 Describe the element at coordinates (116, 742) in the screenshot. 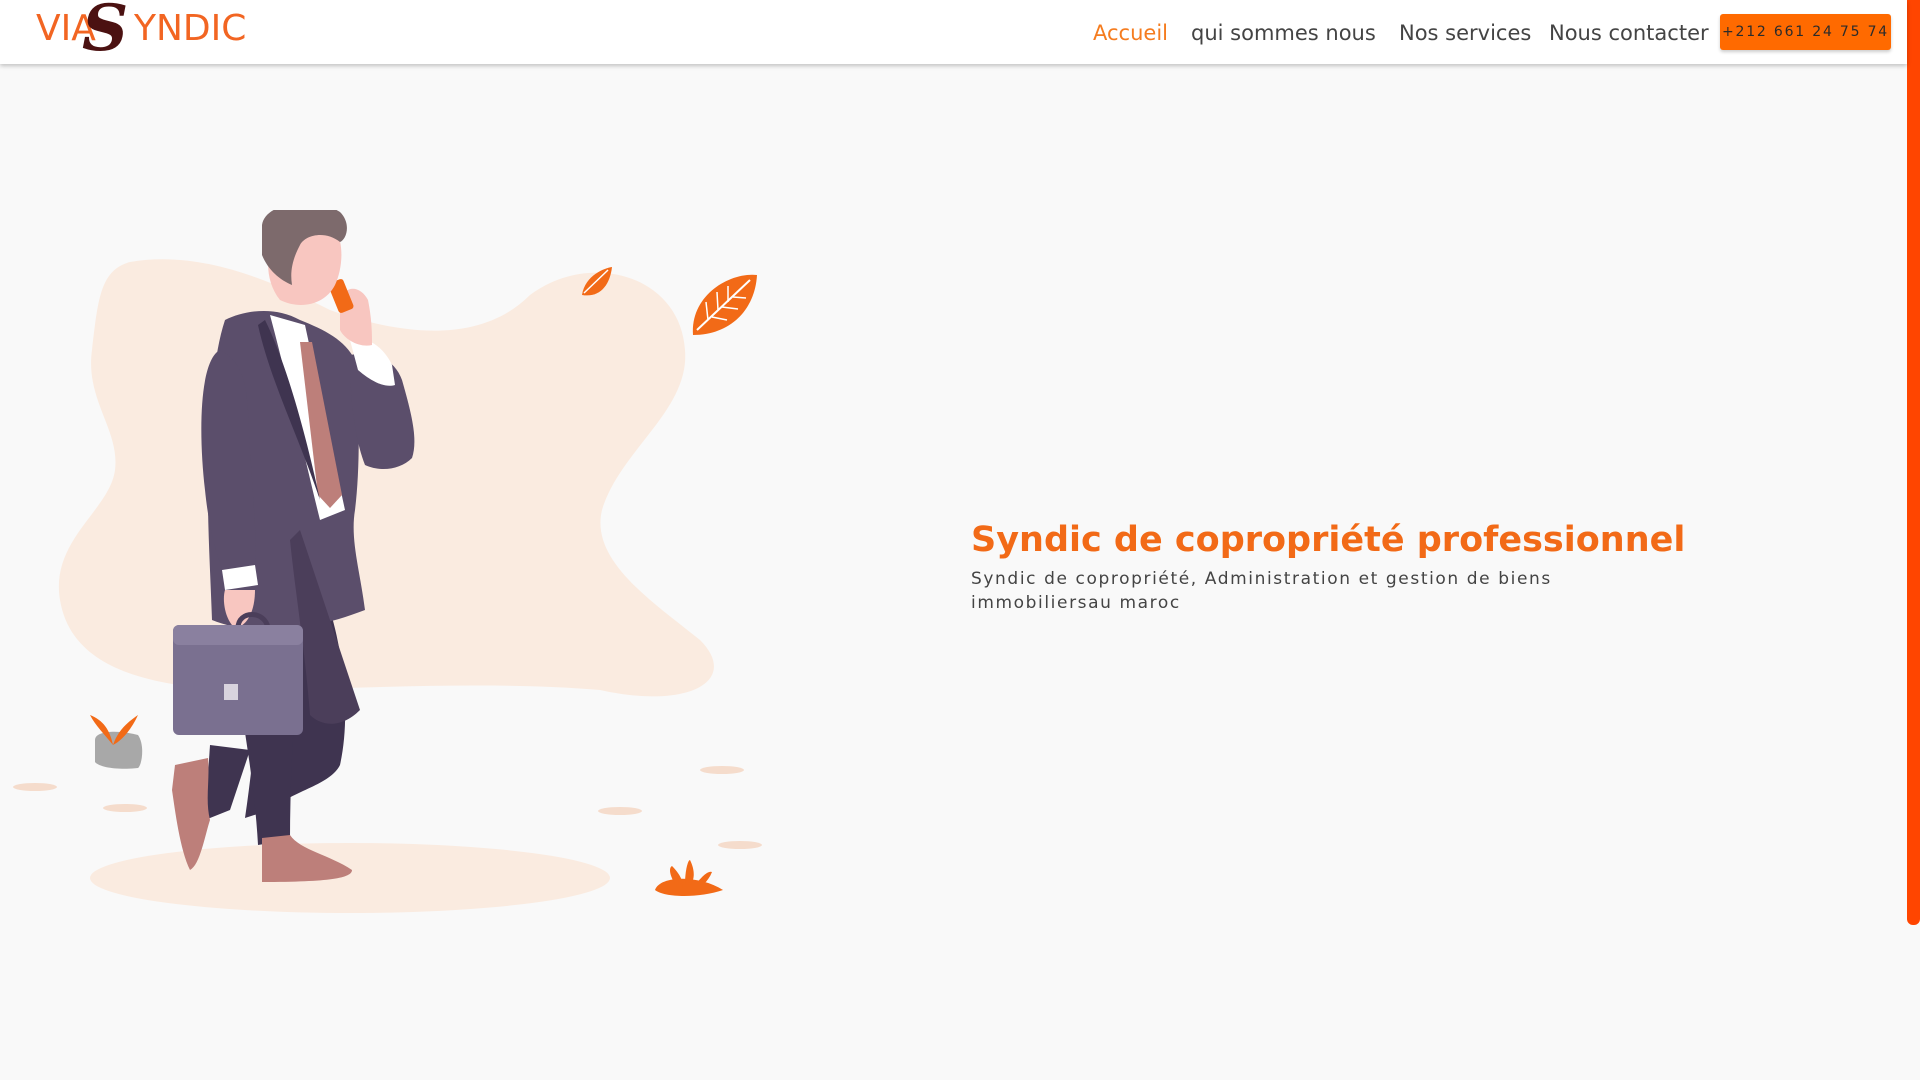

I see `rock-with-sprout-icon` at that location.